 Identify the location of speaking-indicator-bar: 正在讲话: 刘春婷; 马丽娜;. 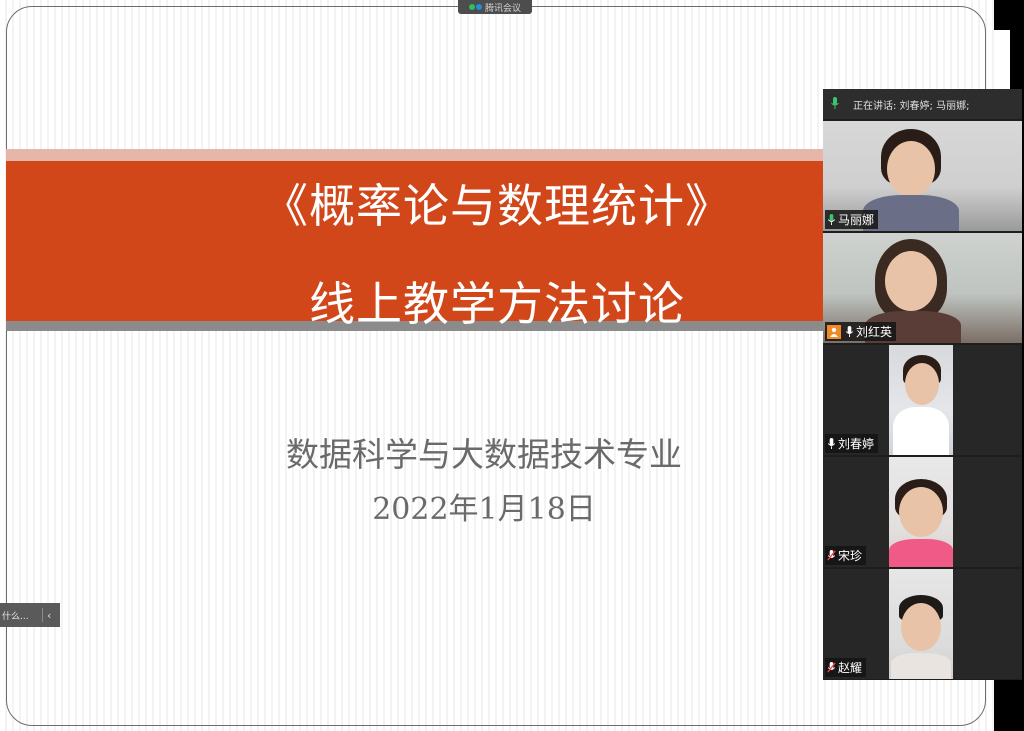
(922, 104).